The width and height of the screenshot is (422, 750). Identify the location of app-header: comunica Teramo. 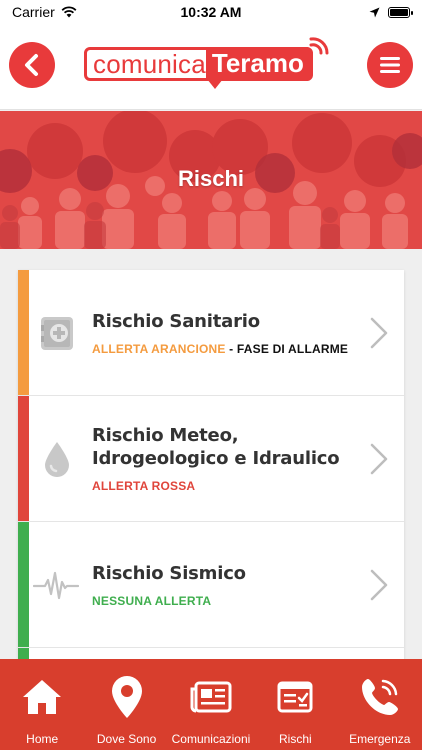
(211, 67).